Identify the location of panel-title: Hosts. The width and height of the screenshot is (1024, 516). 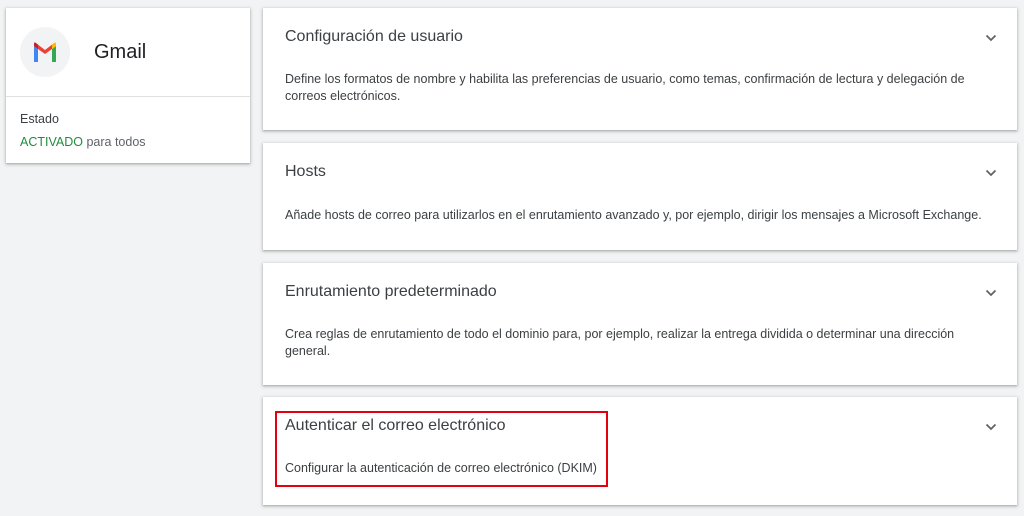
(305, 171).